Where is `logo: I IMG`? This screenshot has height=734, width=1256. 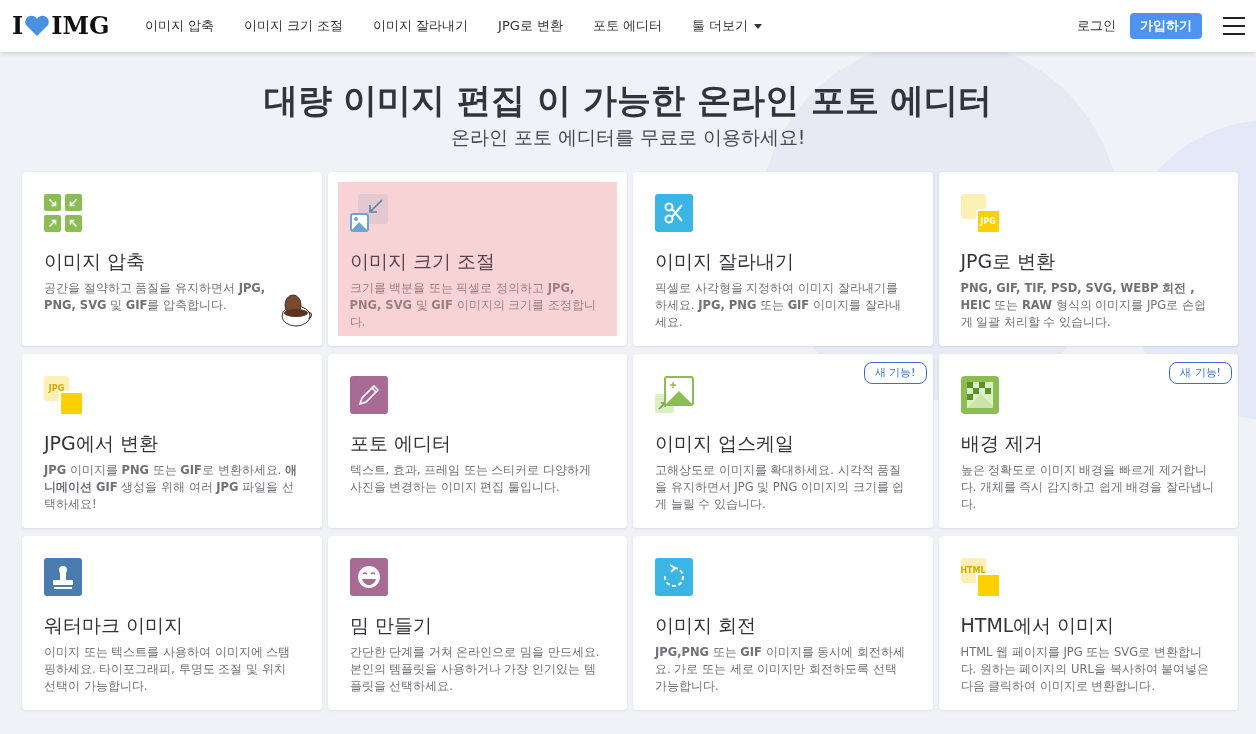
logo: I IMG is located at coordinates (61, 26).